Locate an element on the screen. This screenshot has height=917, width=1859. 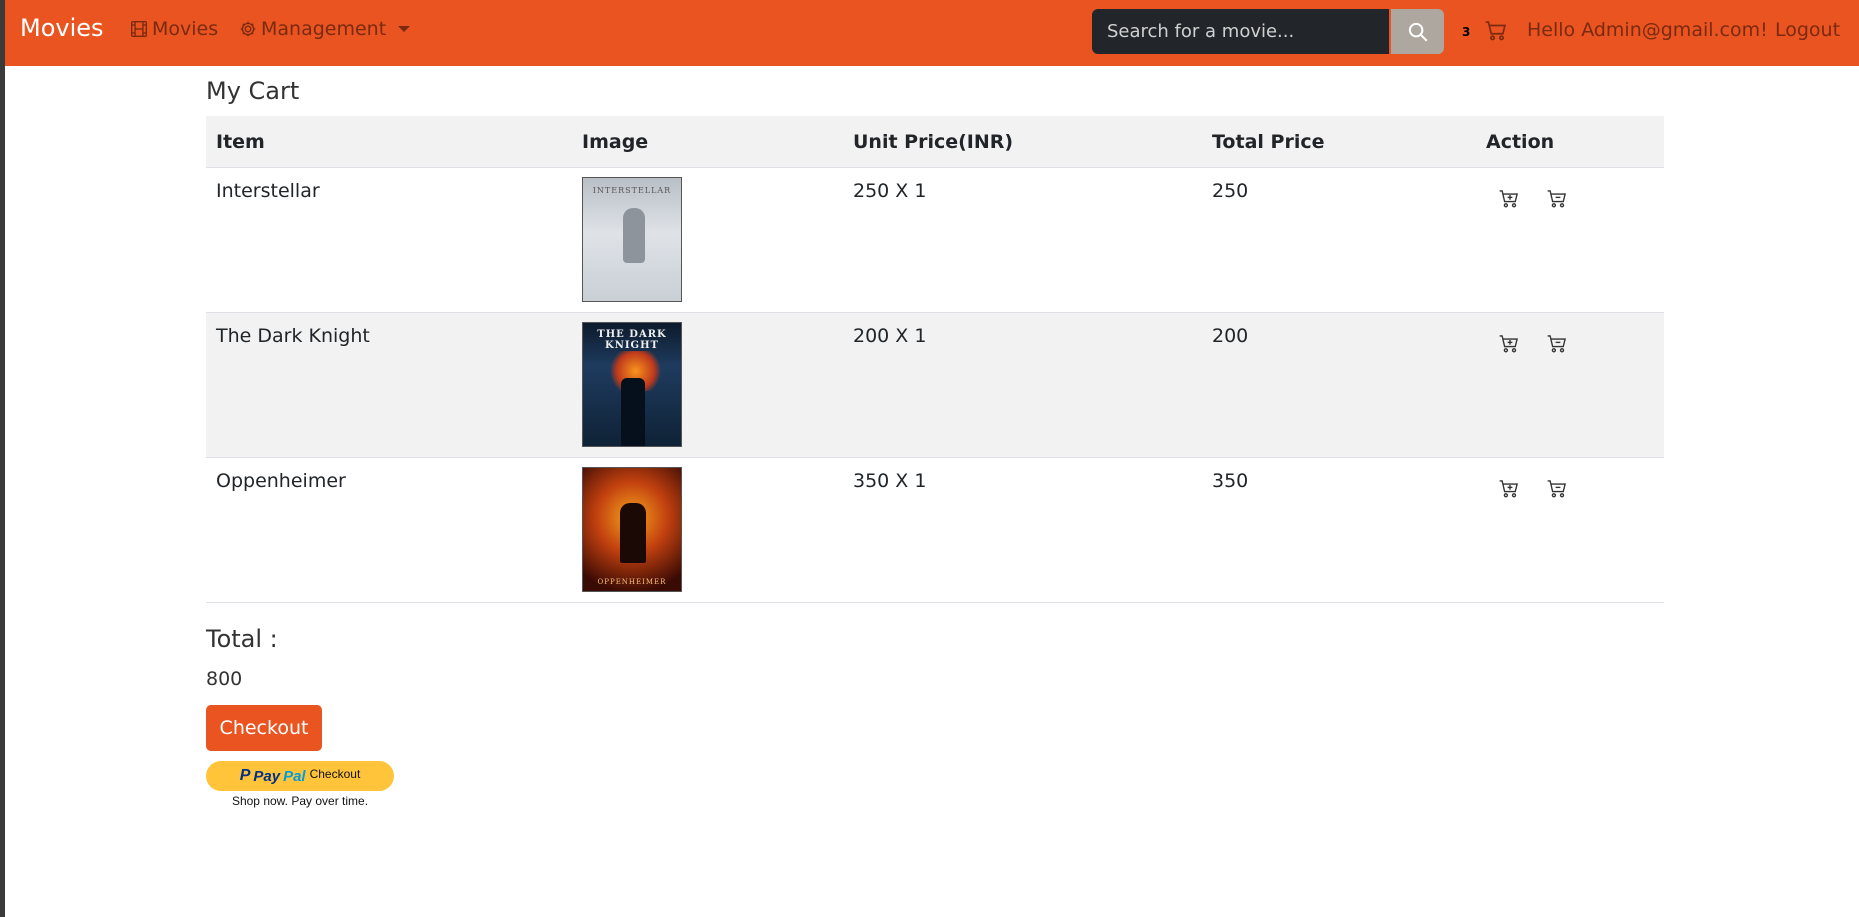
cart-count-badge: 3 is located at coordinates (1466, 32).